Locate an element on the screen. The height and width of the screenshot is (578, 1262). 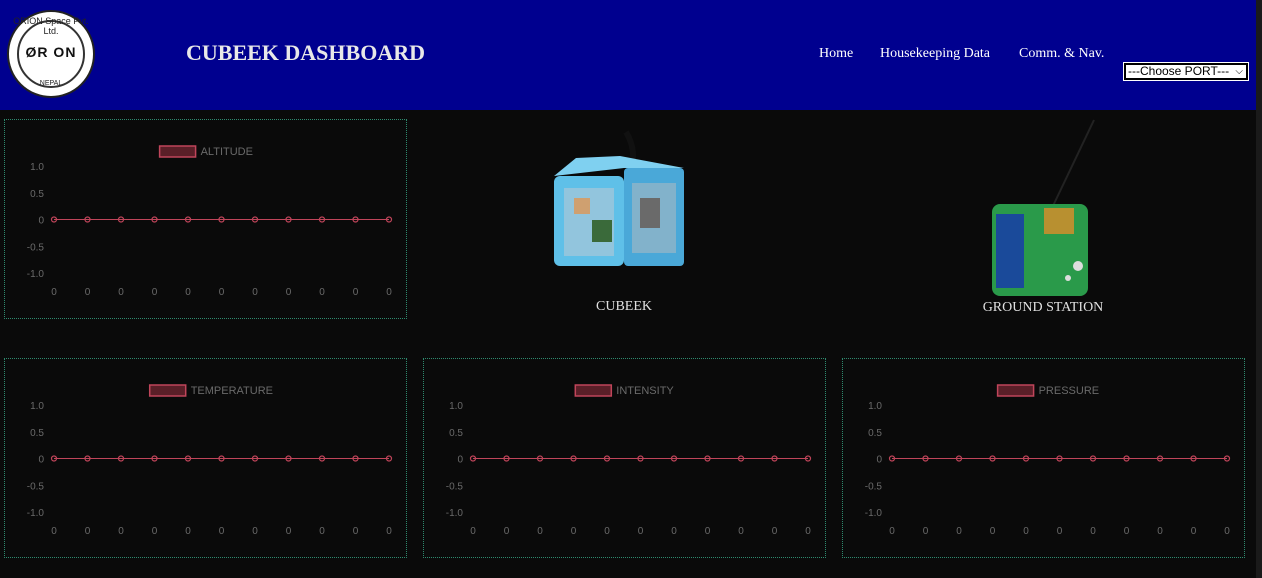
altitude-chart: ALTITUDE 1.0 0.5 0 -0.5 -1.0 0 0 0 0 0 0 0 0 0 0 0 is located at coordinates (209, 221).